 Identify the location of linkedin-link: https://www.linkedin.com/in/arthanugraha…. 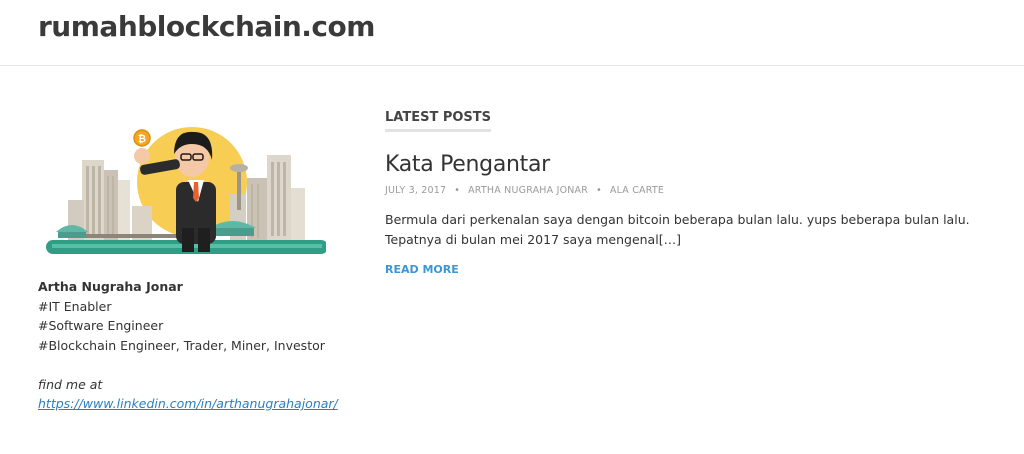
(188, 403).